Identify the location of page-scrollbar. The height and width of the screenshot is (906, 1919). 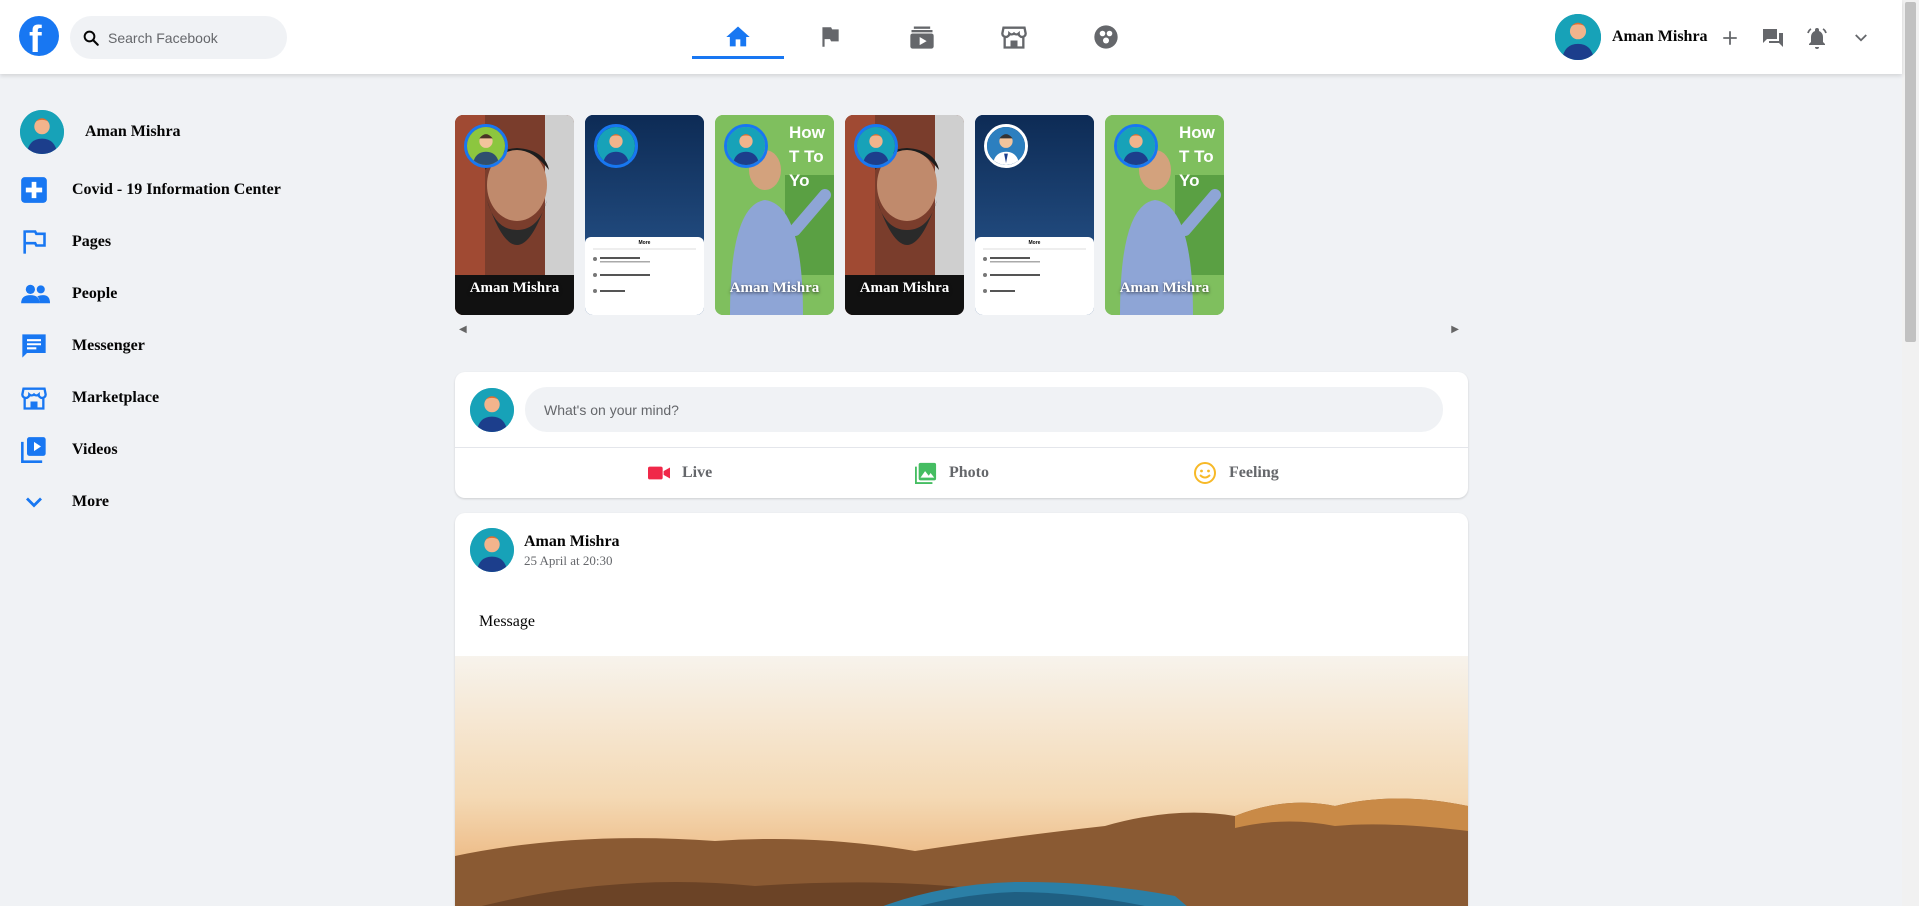
(1910, 453).